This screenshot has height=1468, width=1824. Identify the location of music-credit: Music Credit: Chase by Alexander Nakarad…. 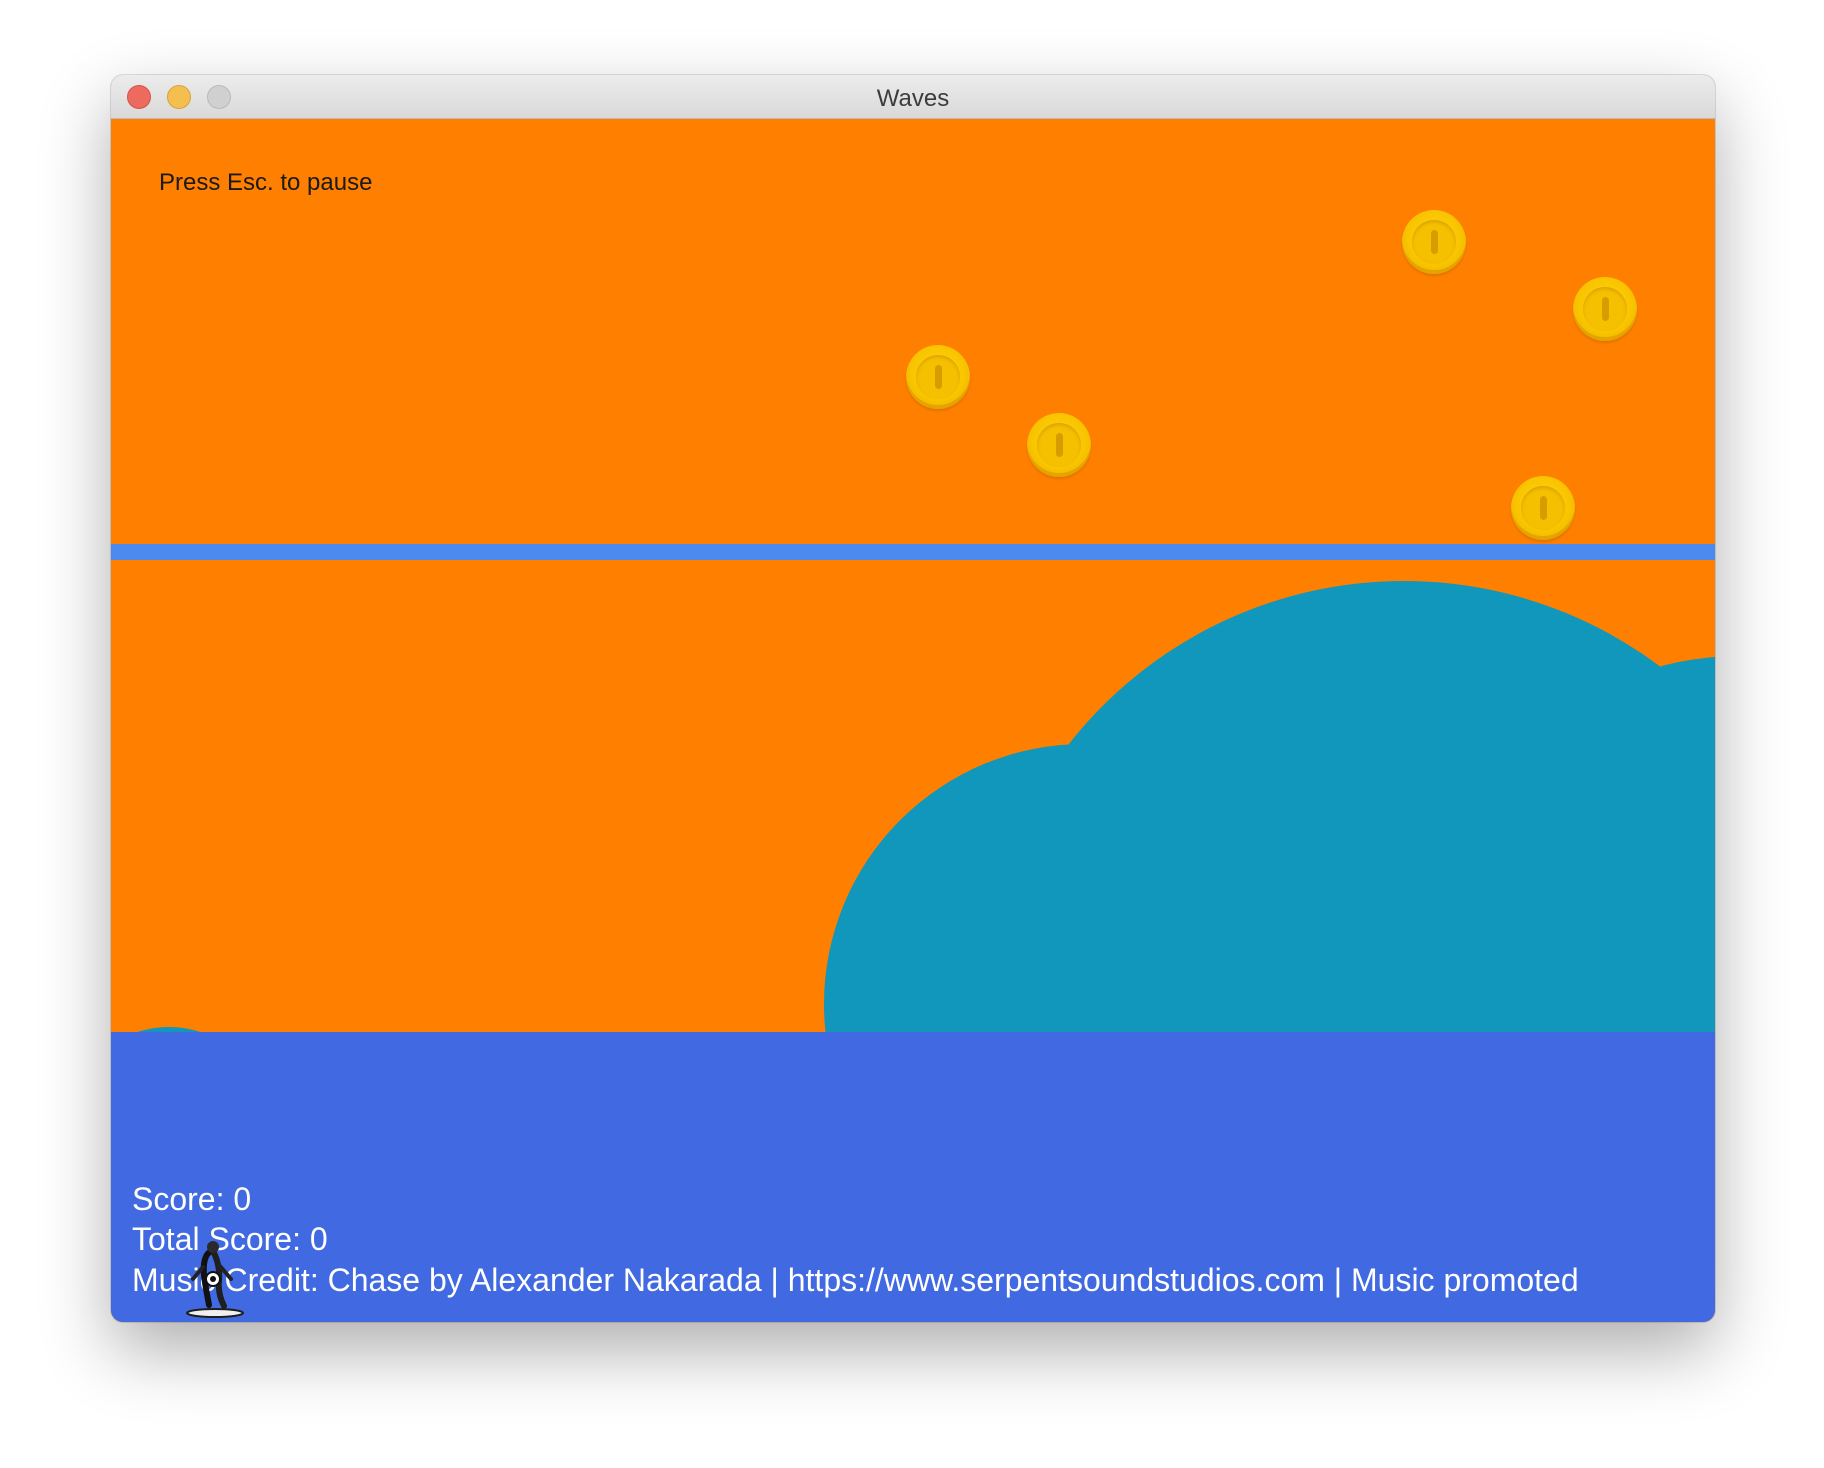
(855, 1280).